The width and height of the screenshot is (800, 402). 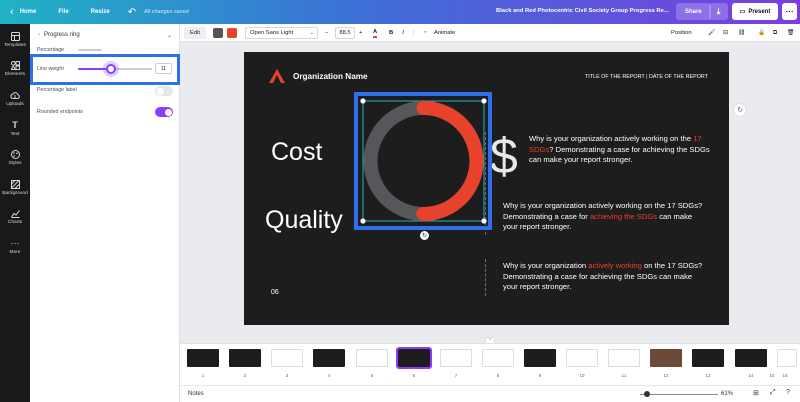 I want to click on zoom-level: 61%, so click(x=727, y=394).